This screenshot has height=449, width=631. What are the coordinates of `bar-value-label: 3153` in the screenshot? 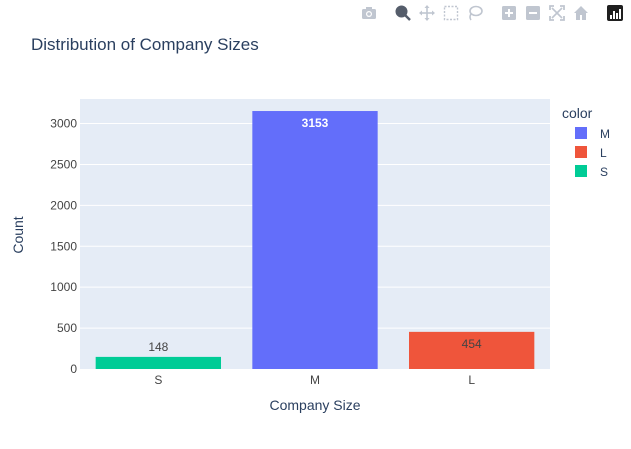 It's located at (315, 123).